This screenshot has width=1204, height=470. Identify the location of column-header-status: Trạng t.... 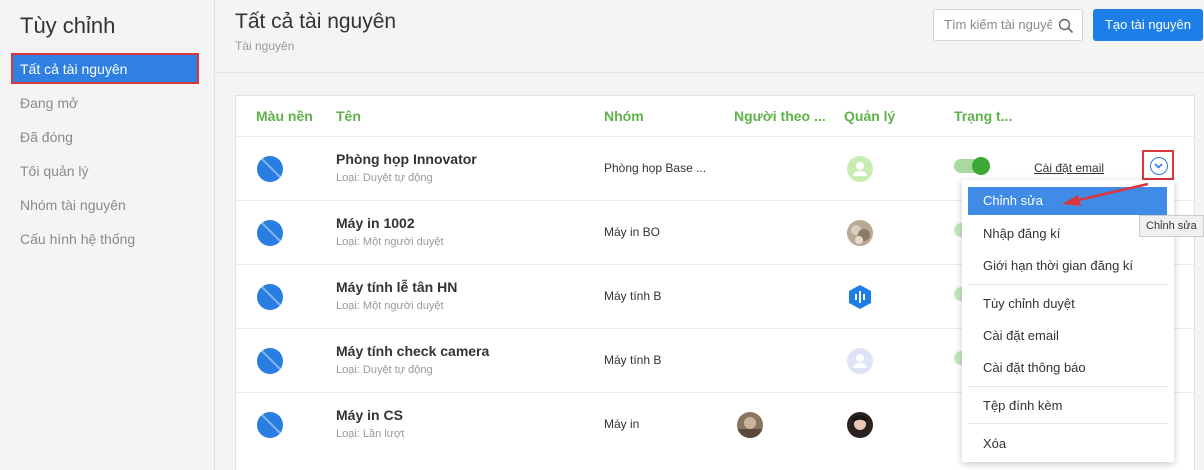
(983, 116).